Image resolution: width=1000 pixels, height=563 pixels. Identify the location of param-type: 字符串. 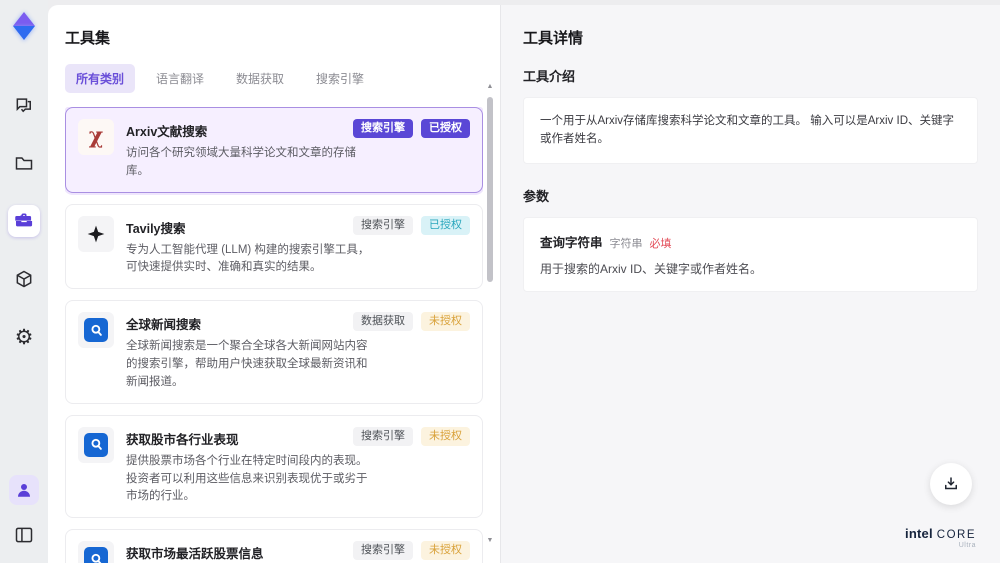
(626, 243).